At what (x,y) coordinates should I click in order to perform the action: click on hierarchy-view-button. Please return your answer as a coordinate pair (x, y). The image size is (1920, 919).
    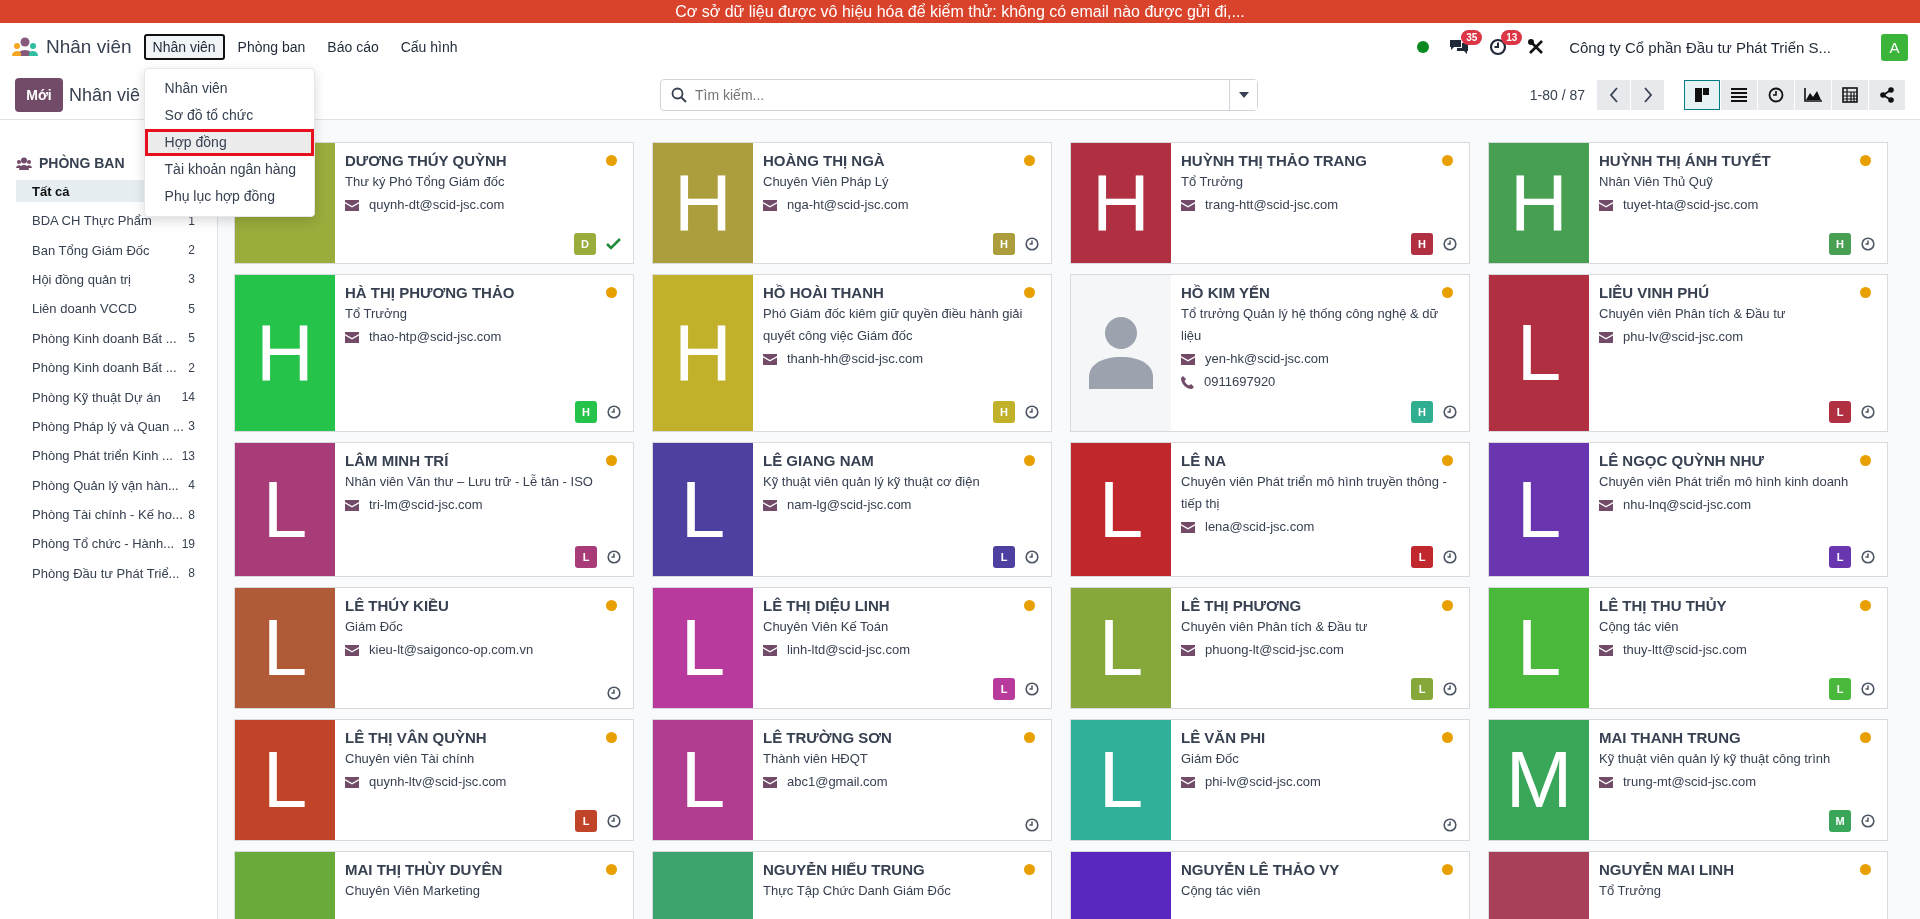
    Looking at the image, I should click on (1887, 95).